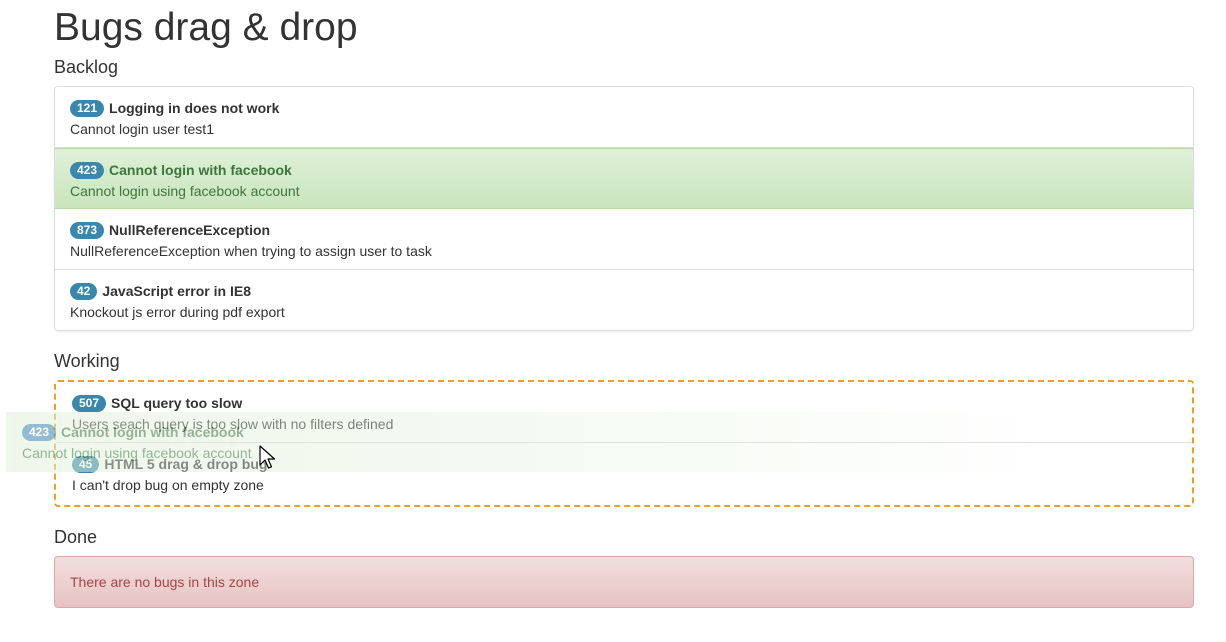 The height and width of the screenshot is (642, 1226). I want to click on bug-title: NullReferenceException, so click(190, 230).